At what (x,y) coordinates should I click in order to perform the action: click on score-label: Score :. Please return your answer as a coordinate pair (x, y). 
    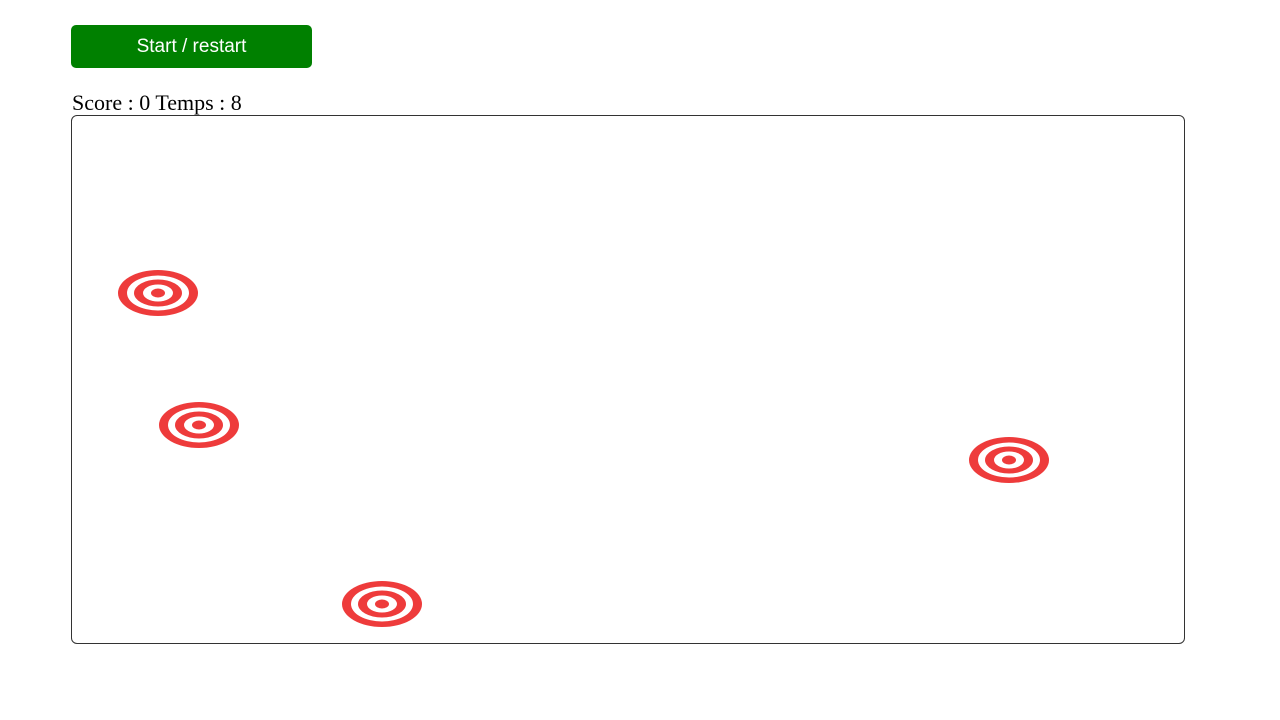
    Looking at the image, I should click on (103, 102).